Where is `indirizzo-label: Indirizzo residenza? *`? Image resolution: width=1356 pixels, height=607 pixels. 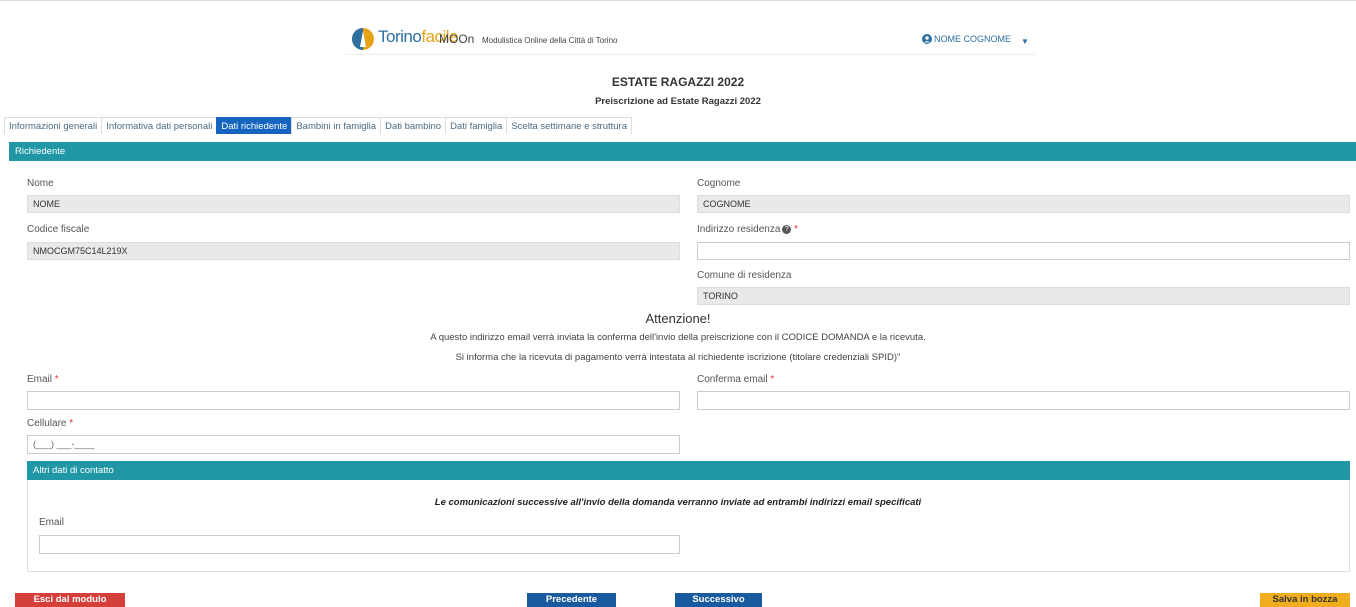 indirizzo-label: Indirizzo residenza? * is located at coordinates (747, 229).